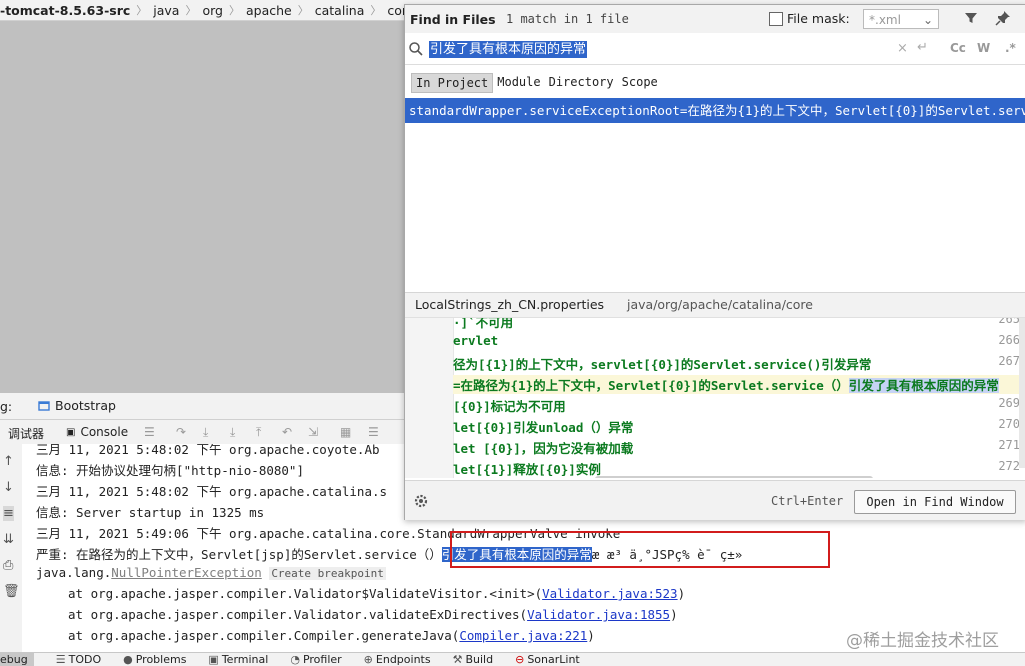 The image size is (1025, 666). What do you see at coordinates (807, 501) in the screenshot?
I see `shortcut-hint: Ctrl+Enter` at bounding box center [807, 501].